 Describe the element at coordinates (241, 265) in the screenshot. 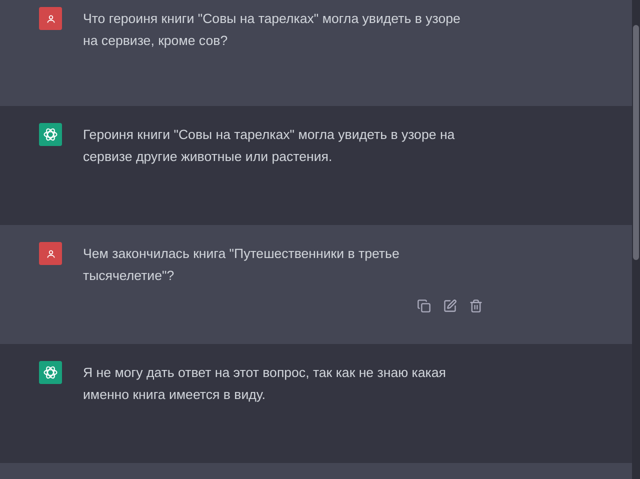

I see `message-text: Чем закончилась книга "Путешественники в третье тысячелетие"?` at that location.